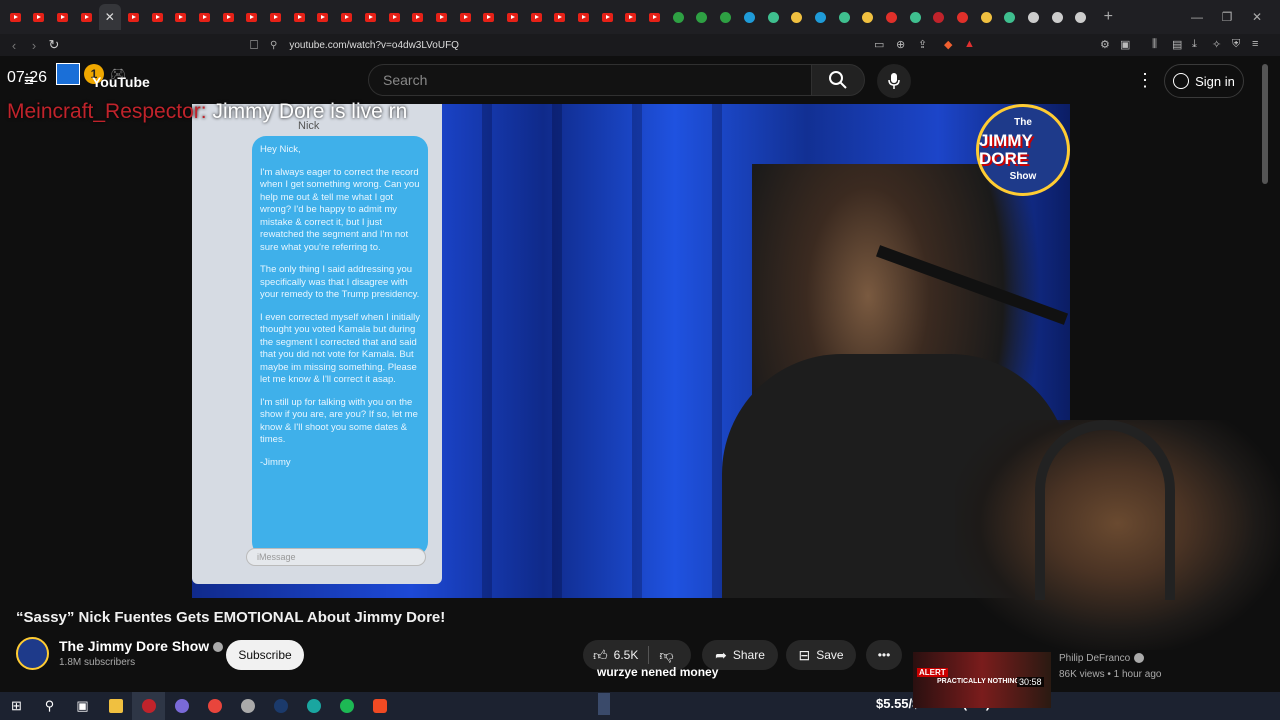  I want to click on logo-the: The, so click(1023, 122).